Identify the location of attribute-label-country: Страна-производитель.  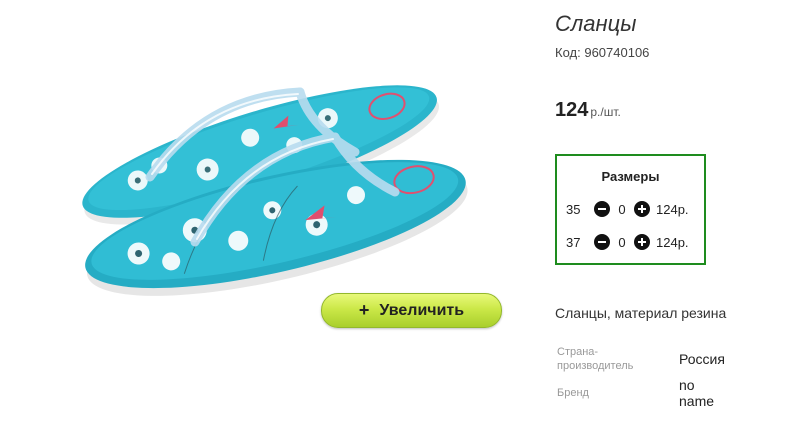
(595, 359).